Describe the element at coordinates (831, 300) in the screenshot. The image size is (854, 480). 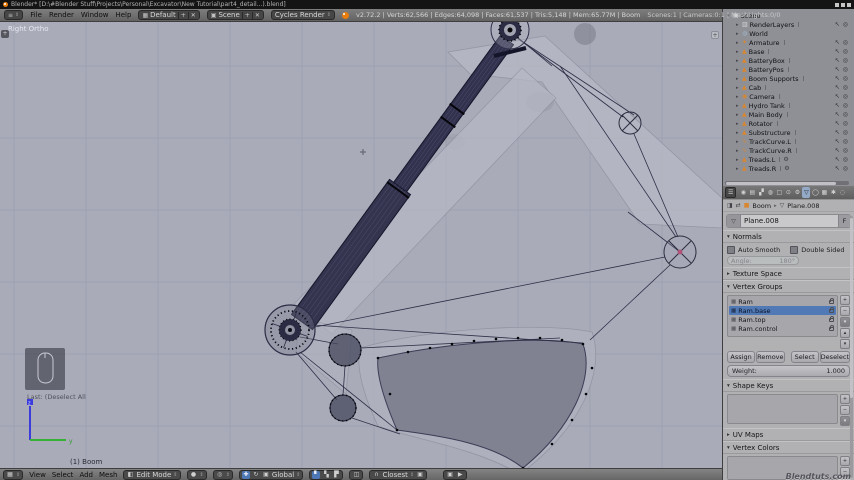
I see `lock-icon` at that location.